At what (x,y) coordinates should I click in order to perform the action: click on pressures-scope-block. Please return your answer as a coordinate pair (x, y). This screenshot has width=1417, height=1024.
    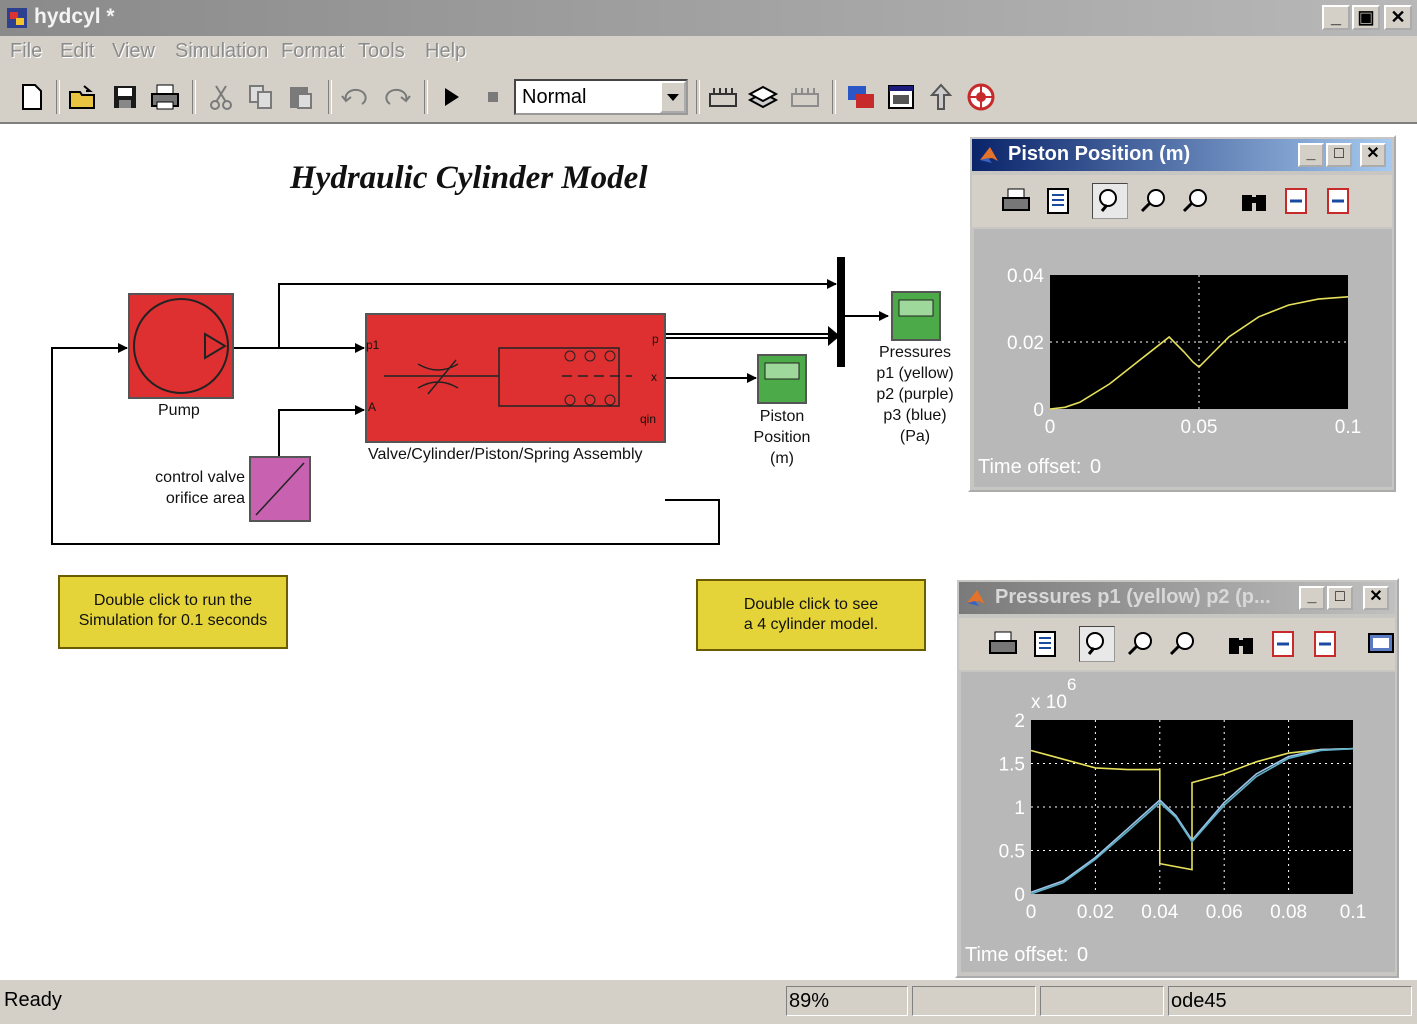
    Looking at the image, I should click on (916, 316).